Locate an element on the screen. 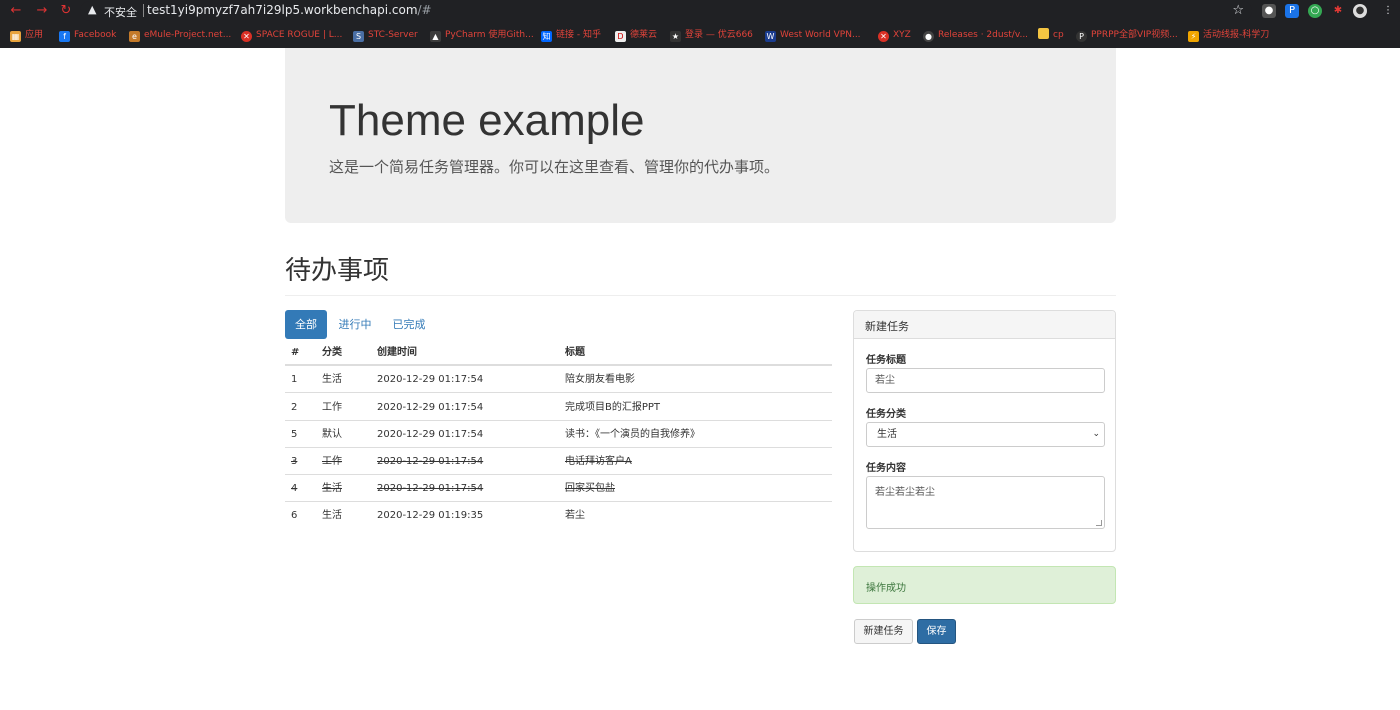 Image resolution: width=1400 pixels, height=710 pixels. success-alert: 操作成功 is located at coordinates (984, 585).